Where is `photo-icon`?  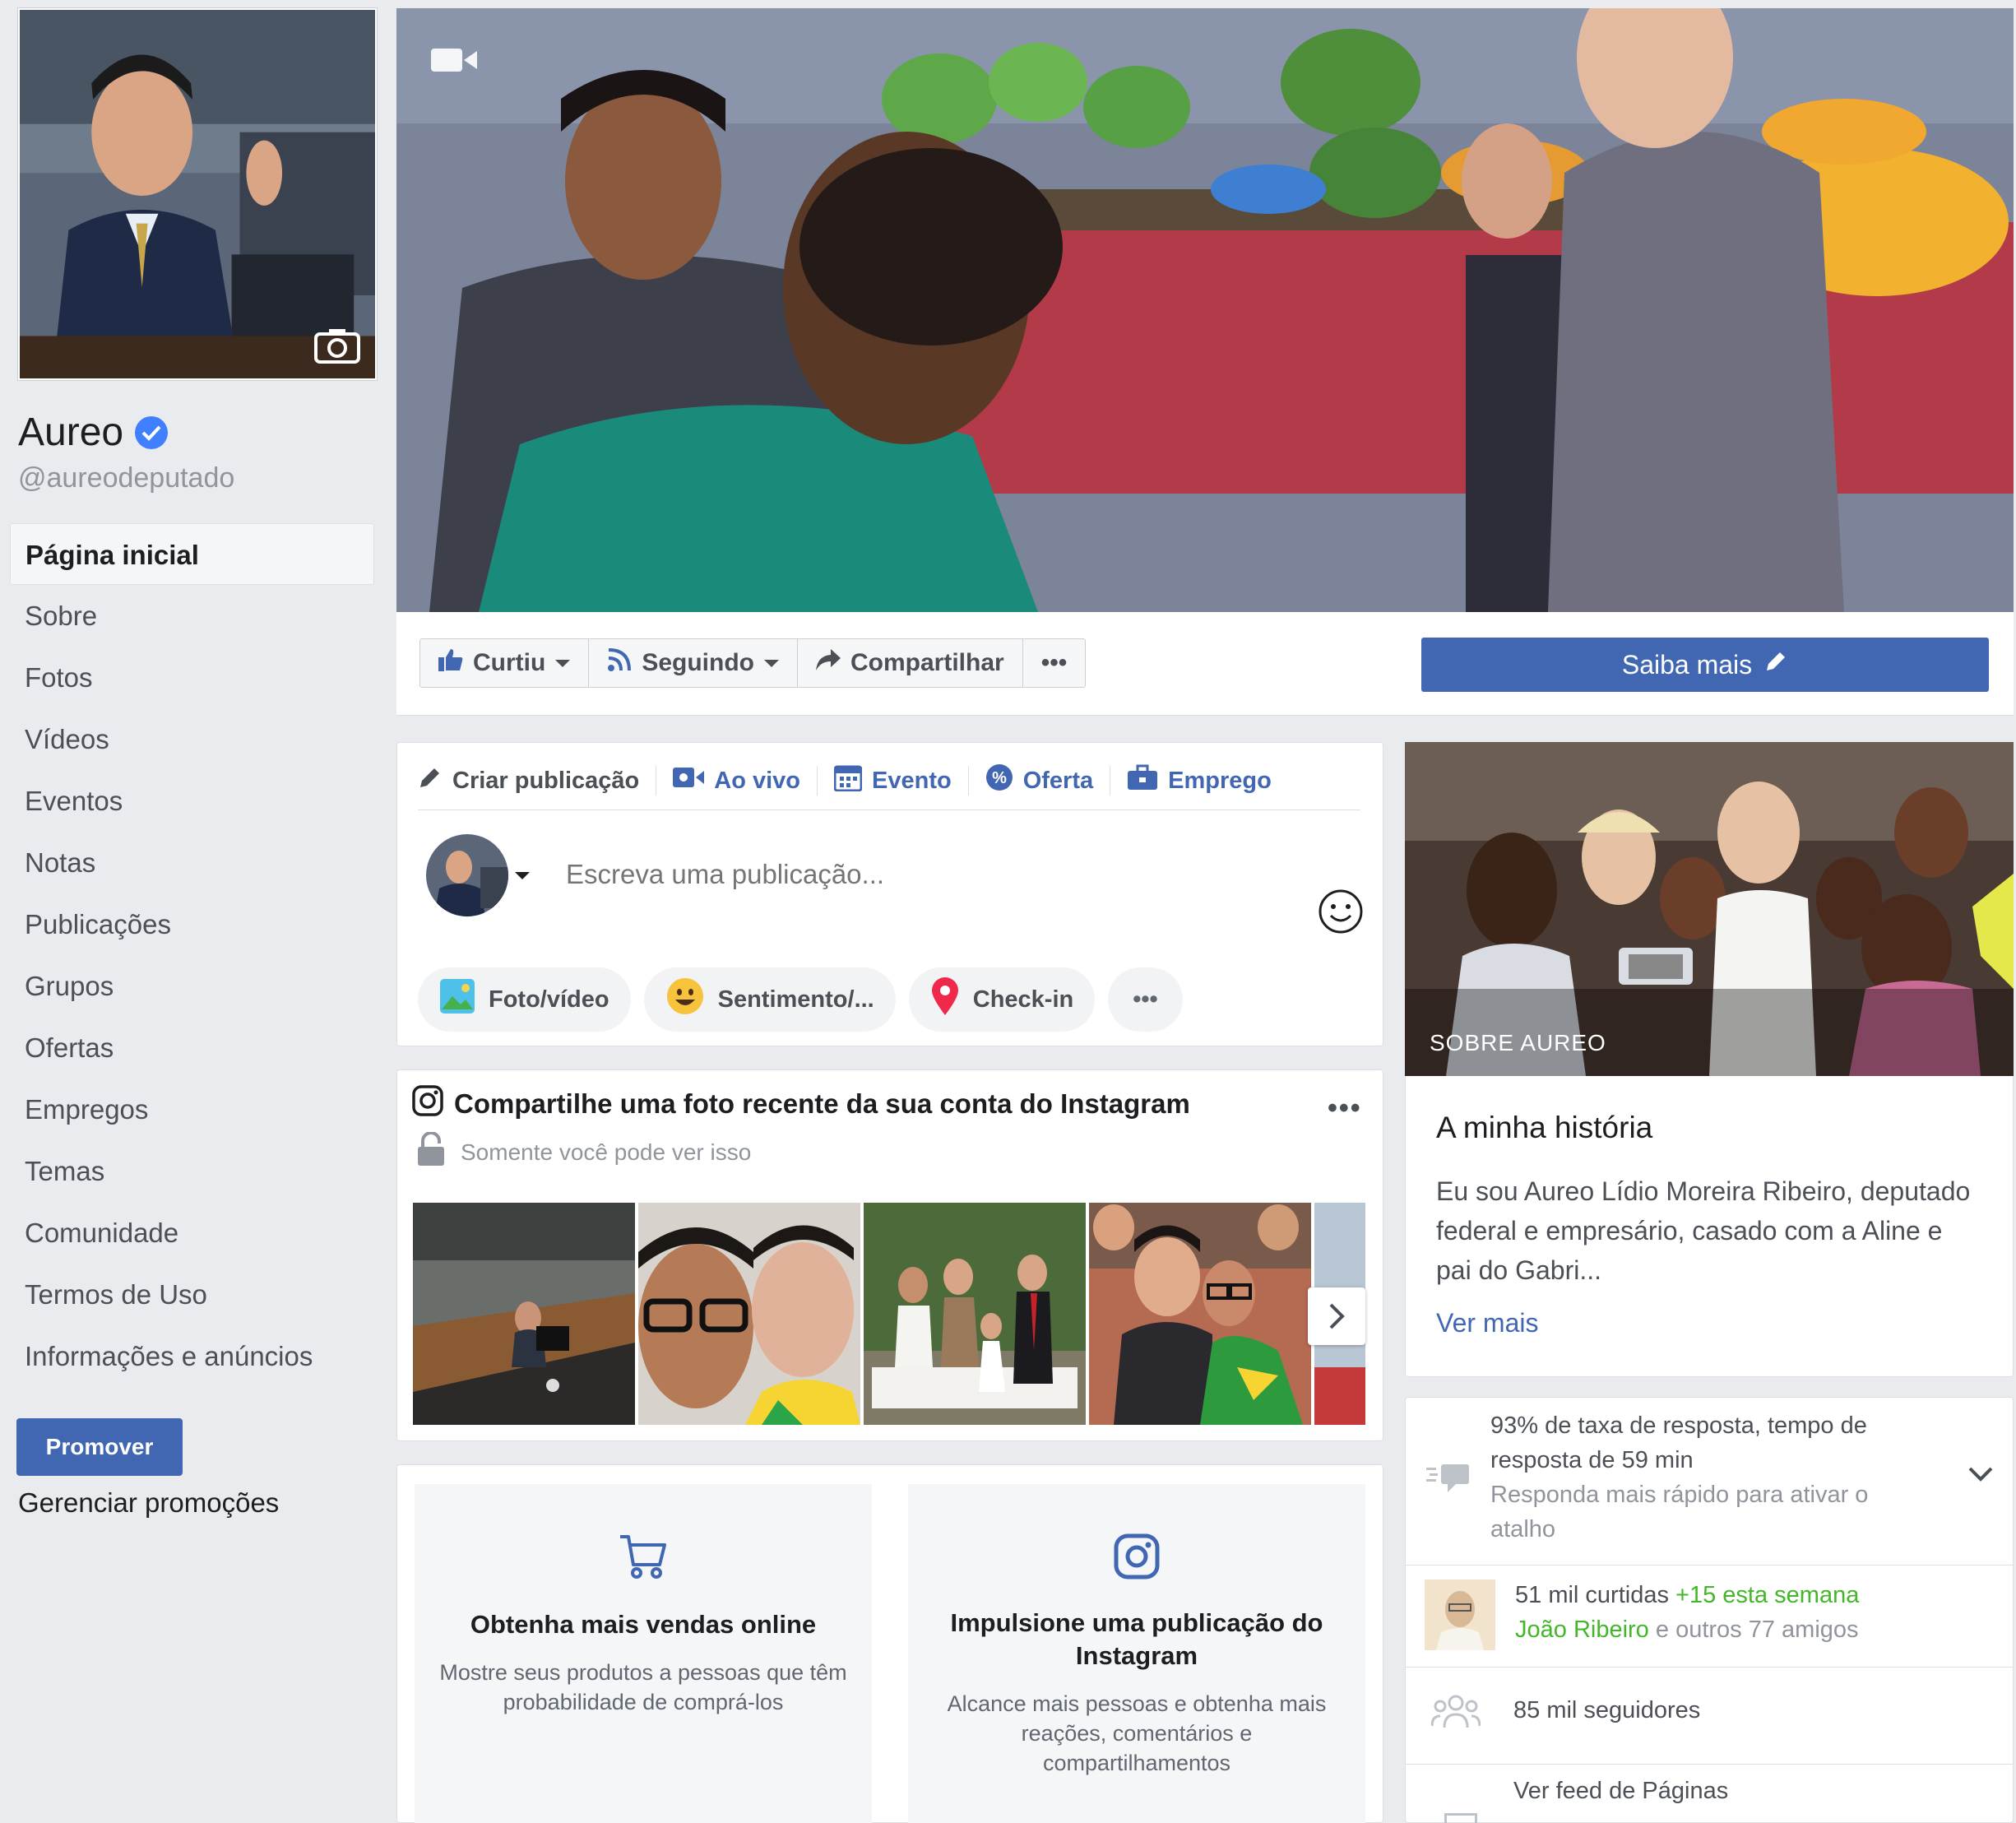
photo-icon is located at coordinates (457, 1000).